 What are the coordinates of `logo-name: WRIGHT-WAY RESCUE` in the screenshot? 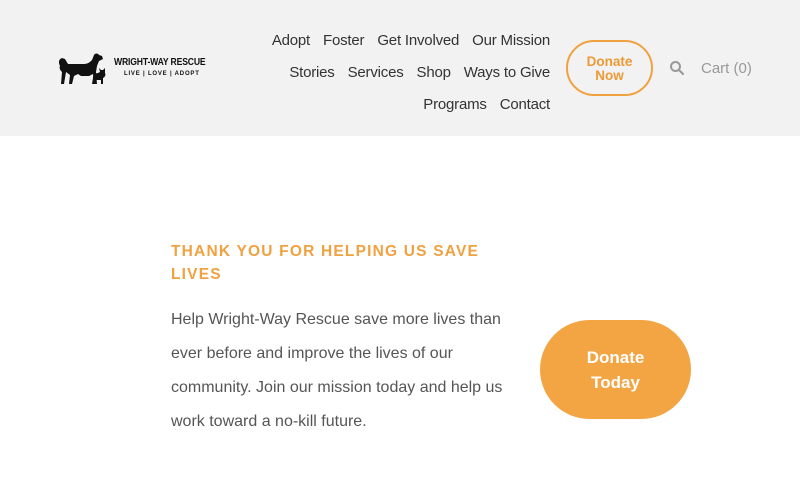 It's located at (160, 62).